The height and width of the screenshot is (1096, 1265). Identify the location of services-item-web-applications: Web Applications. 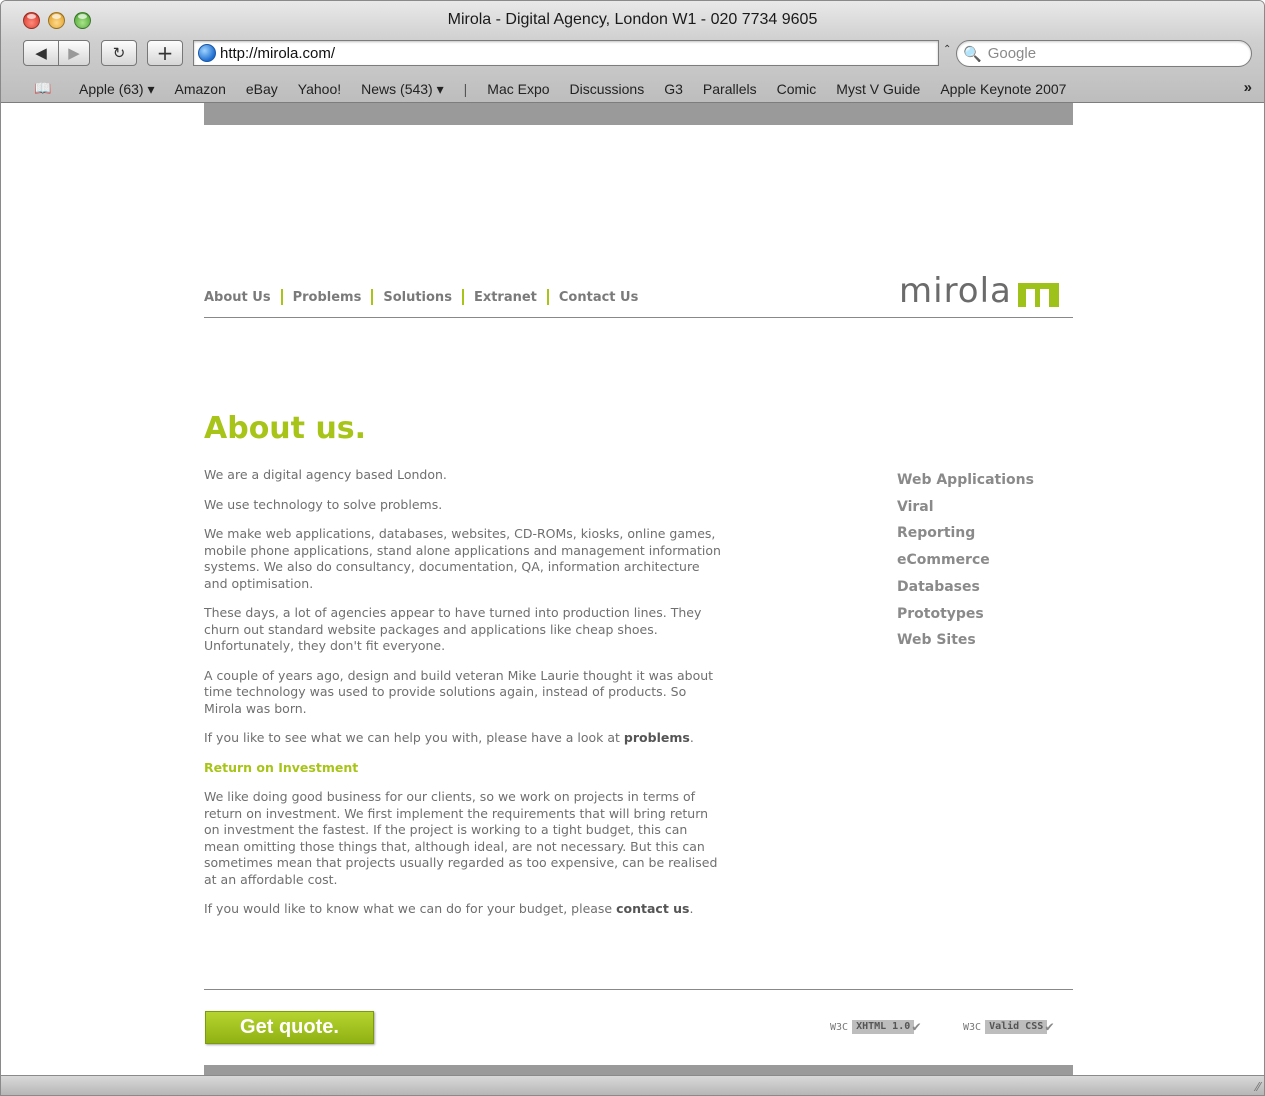
(965, 480).